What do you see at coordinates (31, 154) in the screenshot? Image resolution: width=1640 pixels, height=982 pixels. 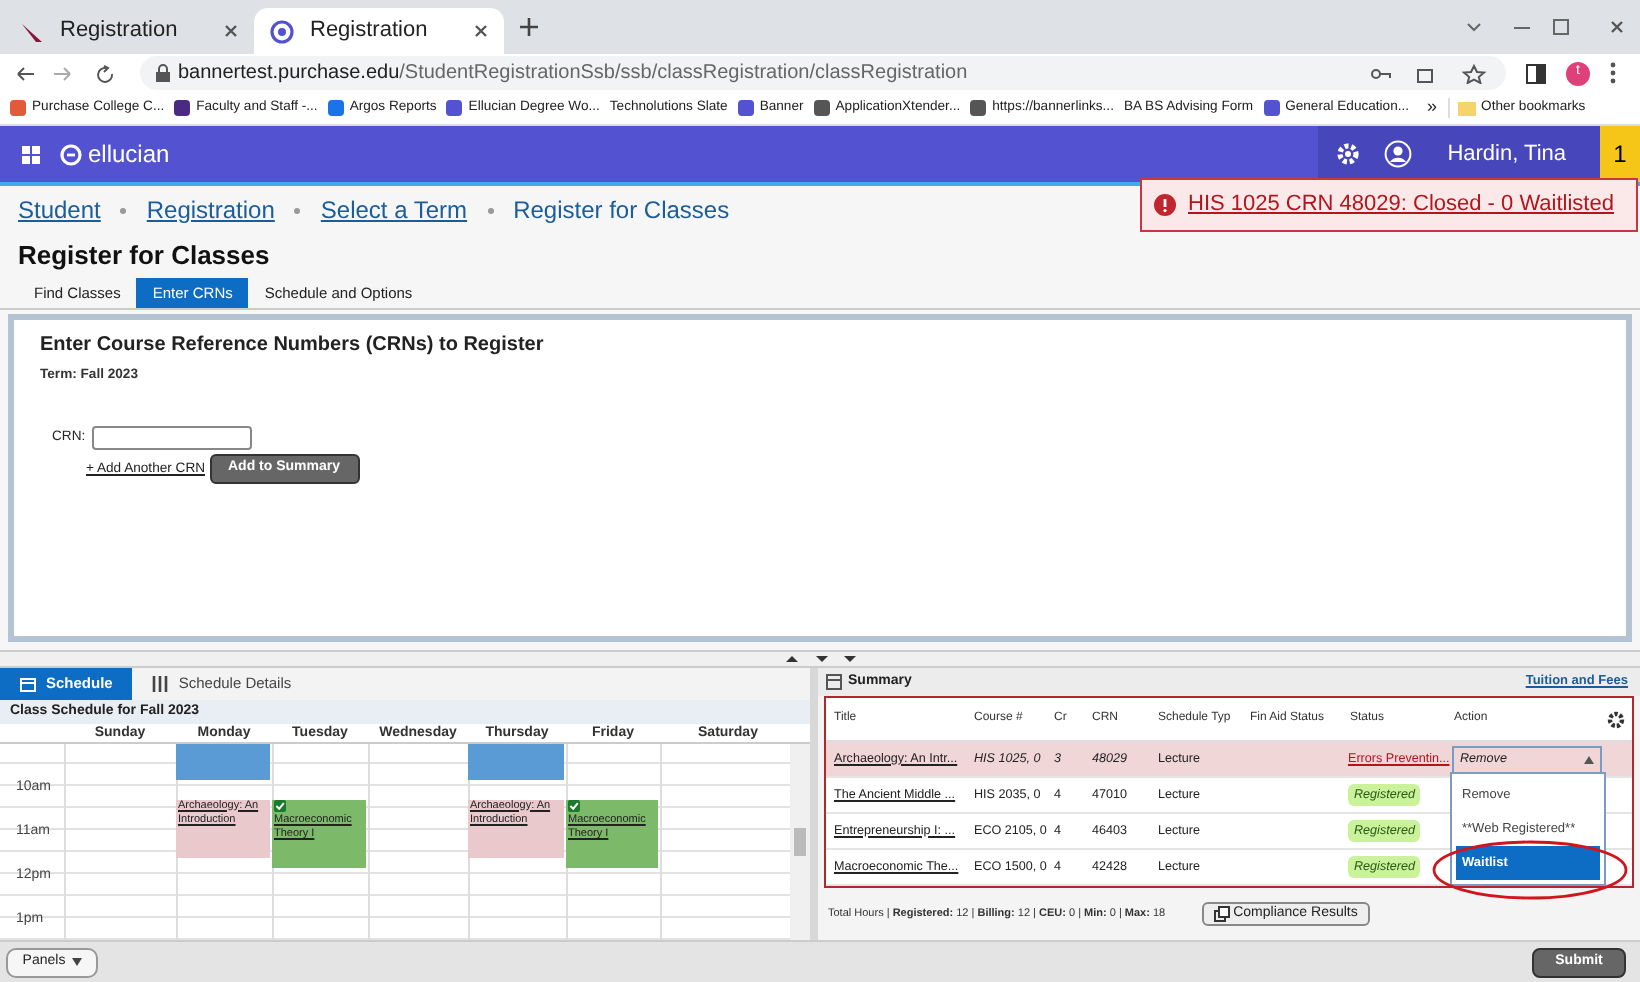 I see `apps-grid-icon` at bounding box center [31, 154].